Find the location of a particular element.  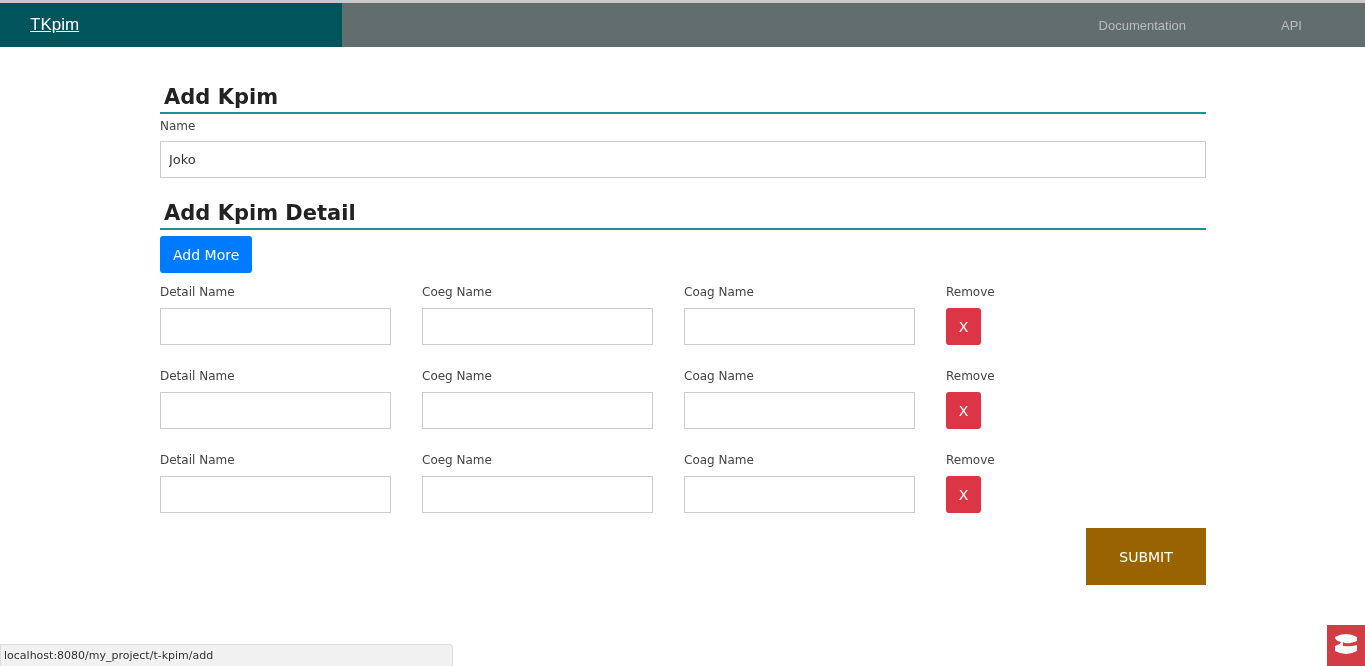

cake-icon is located at coordinates (1346, 645).